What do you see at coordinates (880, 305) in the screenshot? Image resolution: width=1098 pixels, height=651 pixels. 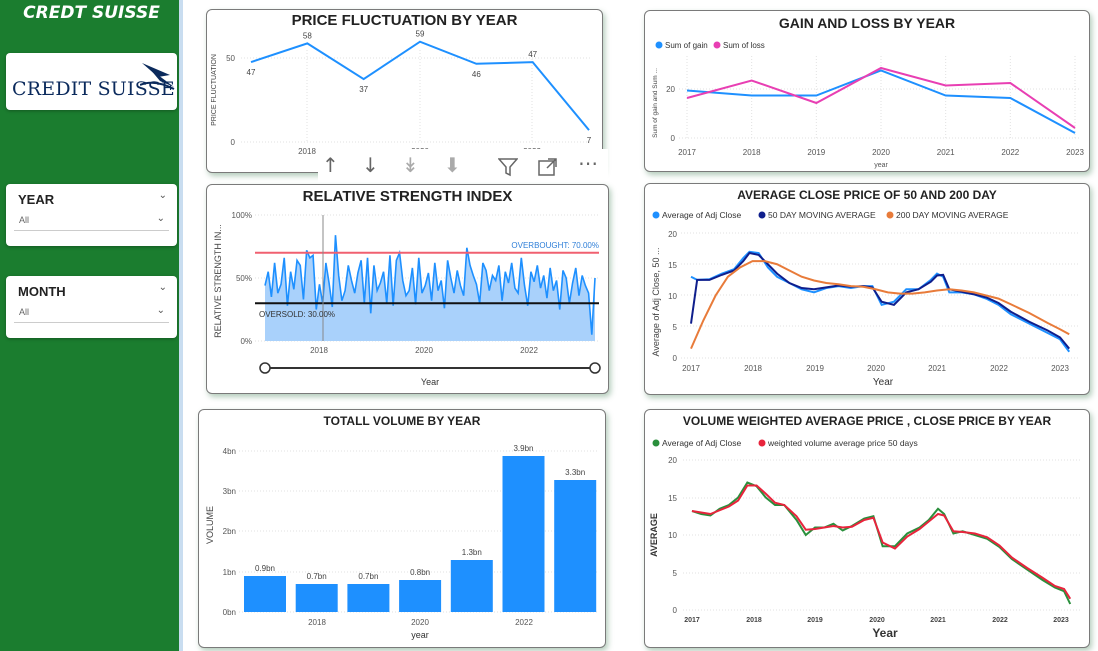 I see `ma200-line` at bounding box center [880, 305].